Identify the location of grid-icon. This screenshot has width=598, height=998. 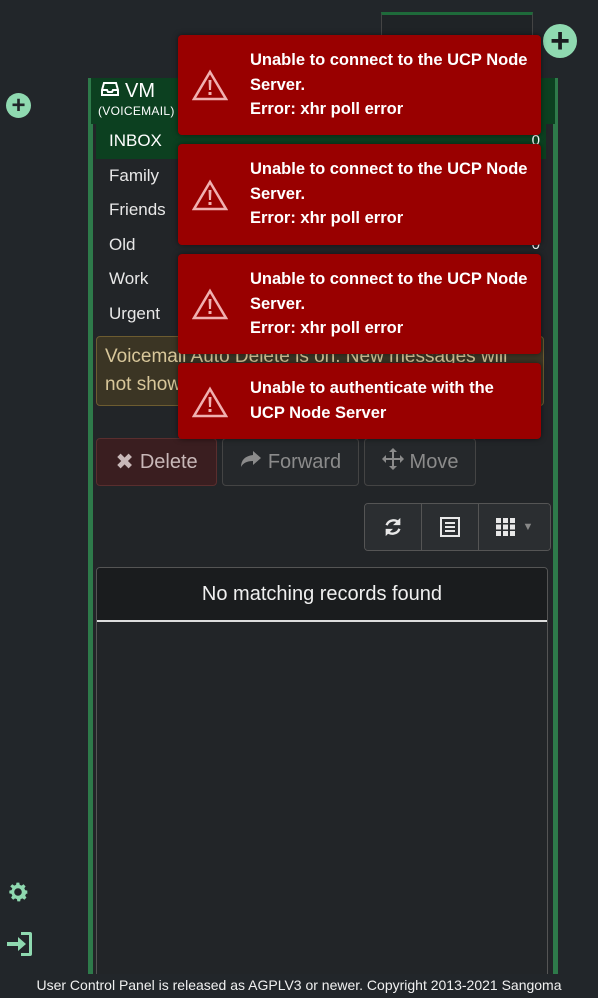
(505, 527).